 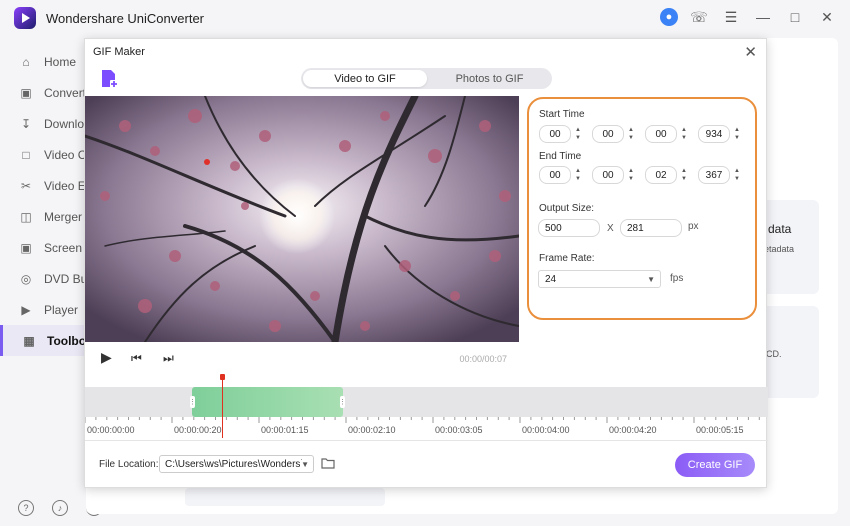 I want to click on mode-switch: Video to GIF Photos to GIF, so click(x=426, y=78).